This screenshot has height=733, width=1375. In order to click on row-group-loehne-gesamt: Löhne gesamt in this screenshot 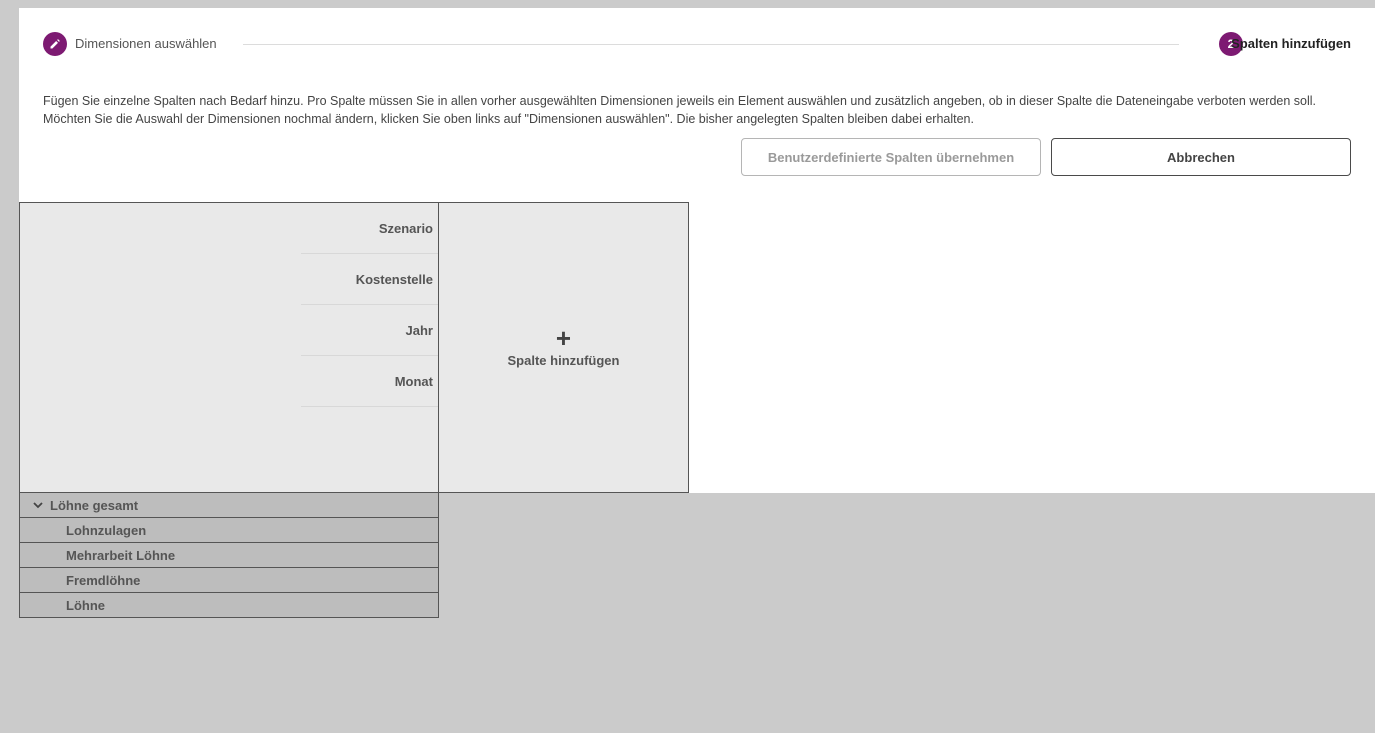, I will do `click(229, 505)`.